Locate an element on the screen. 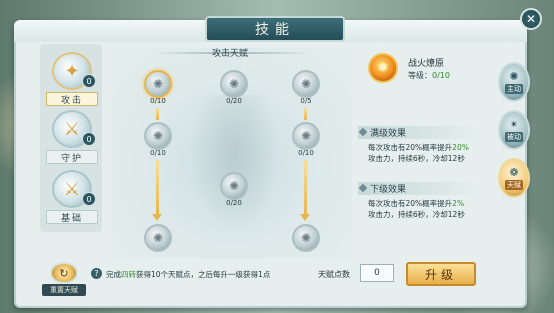 The width and height of the screenshot is (554, 313). tab-active-skill: ✺ 主动 is located at coordinates (514, 82).